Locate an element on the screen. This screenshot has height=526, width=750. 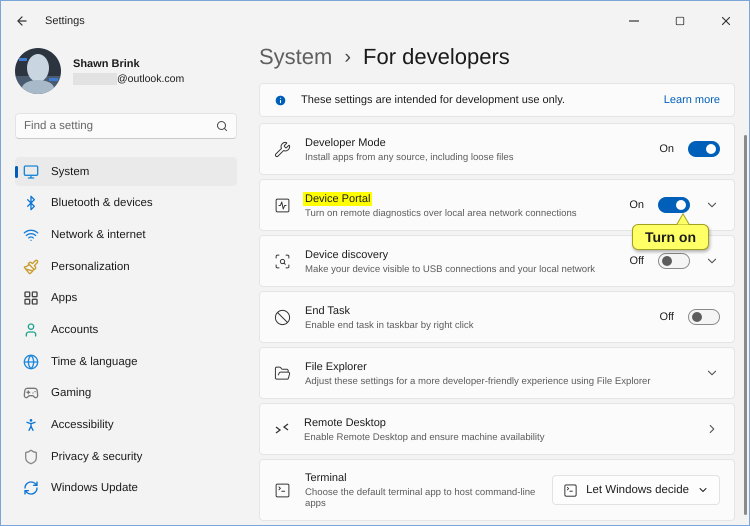
folder-icon is located at coordinates (282, 373).